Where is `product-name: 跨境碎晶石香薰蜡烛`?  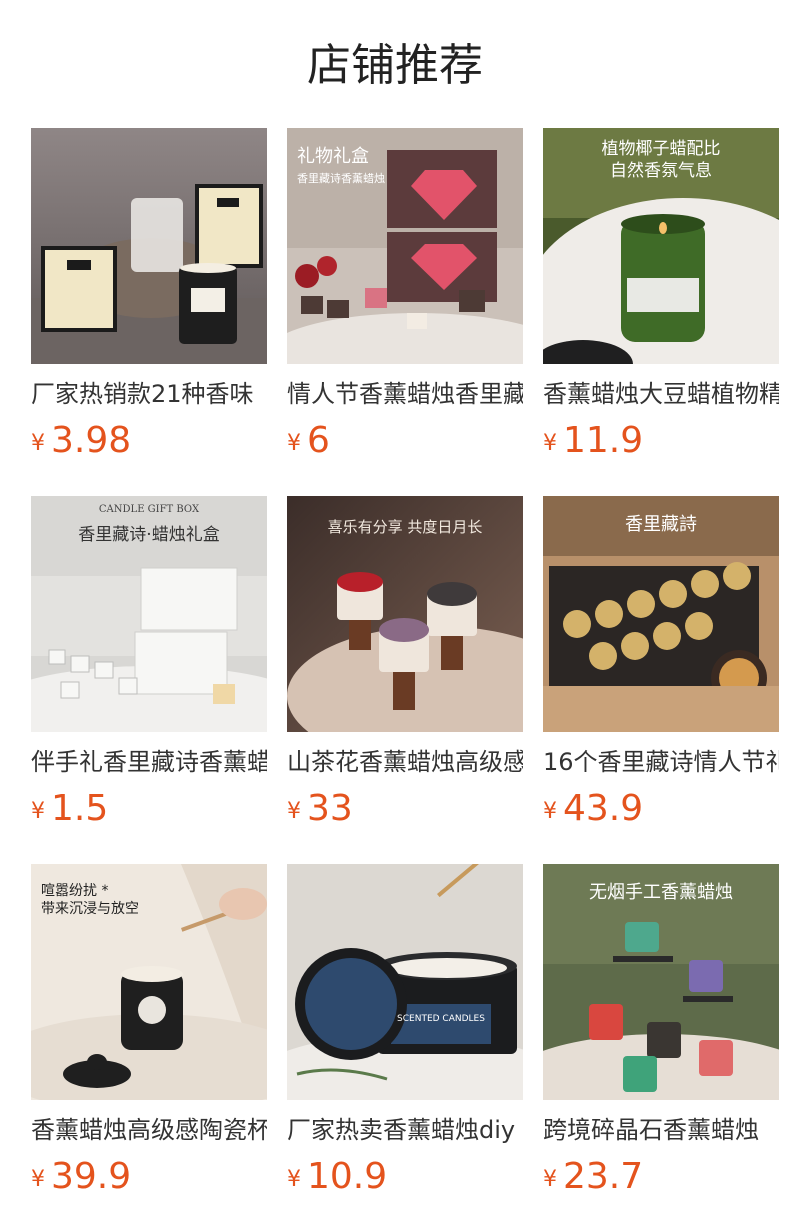 product-name: 跨境碎晶石香薰蜡烛 is located at coordinates (661, 1130).